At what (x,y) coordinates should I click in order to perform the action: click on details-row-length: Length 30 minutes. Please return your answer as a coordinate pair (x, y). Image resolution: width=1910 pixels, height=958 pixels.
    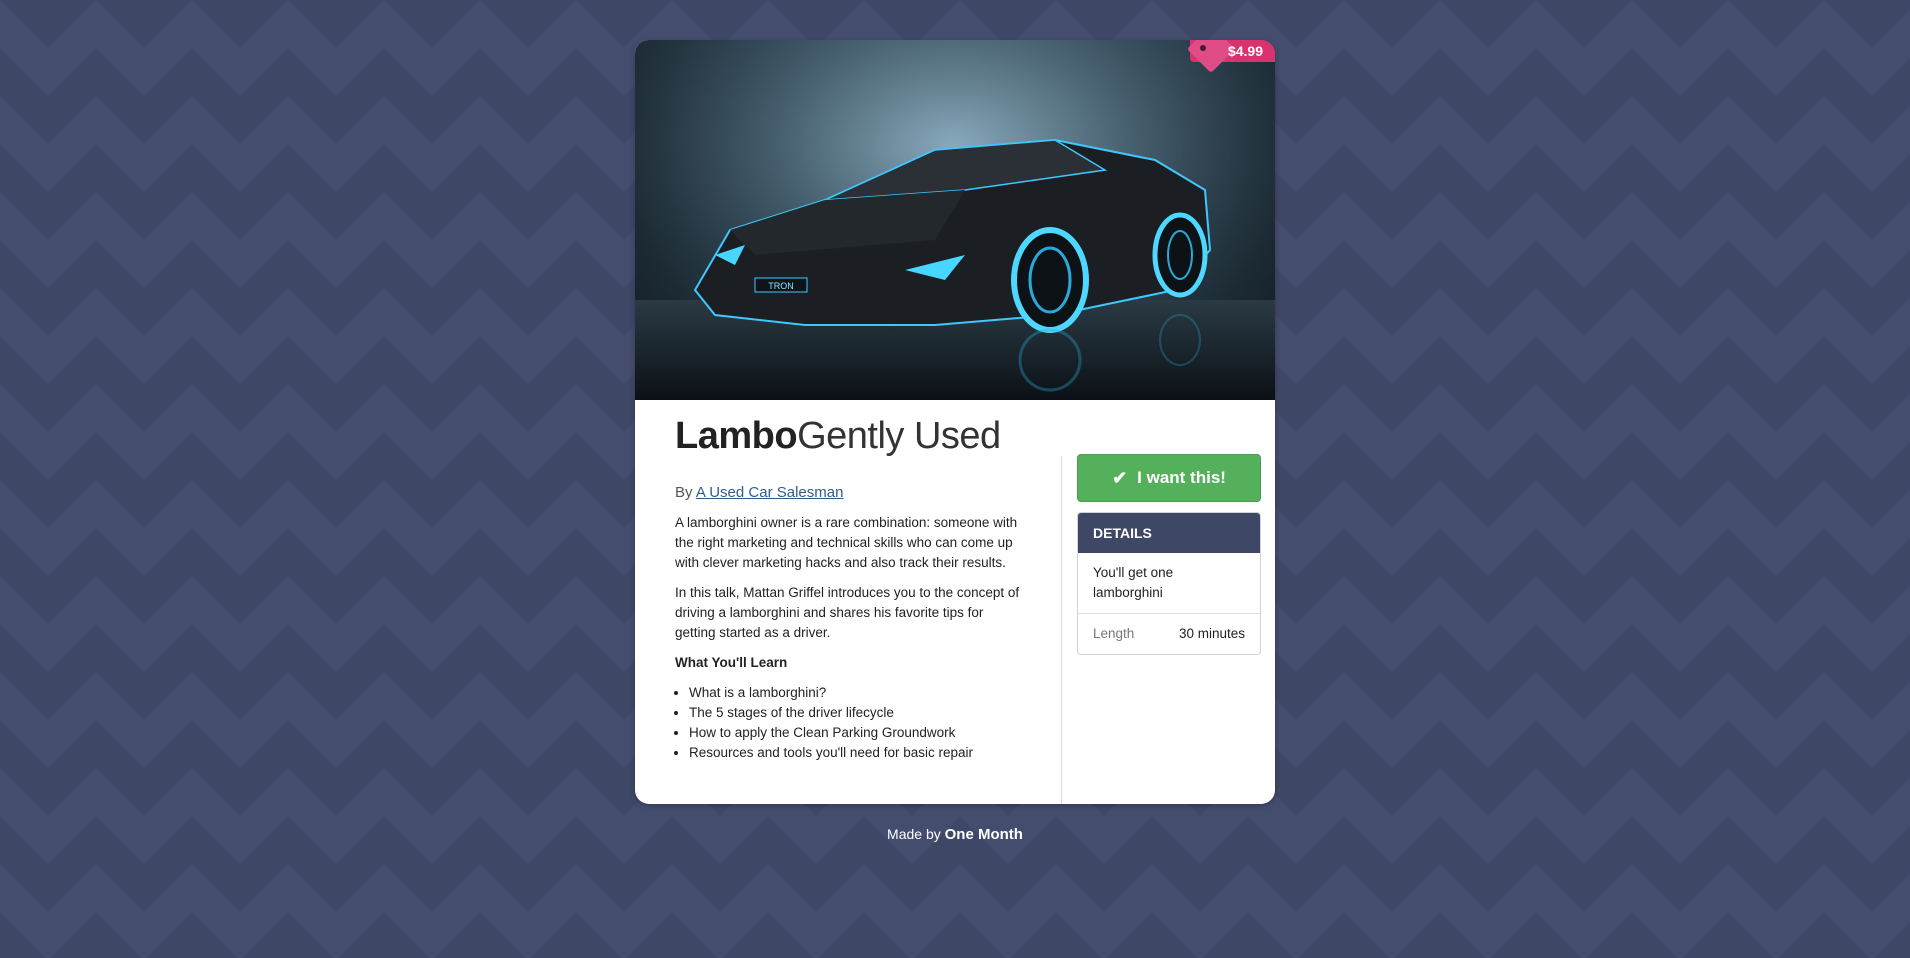
    Looking at the image, I should click on (1169, 634).